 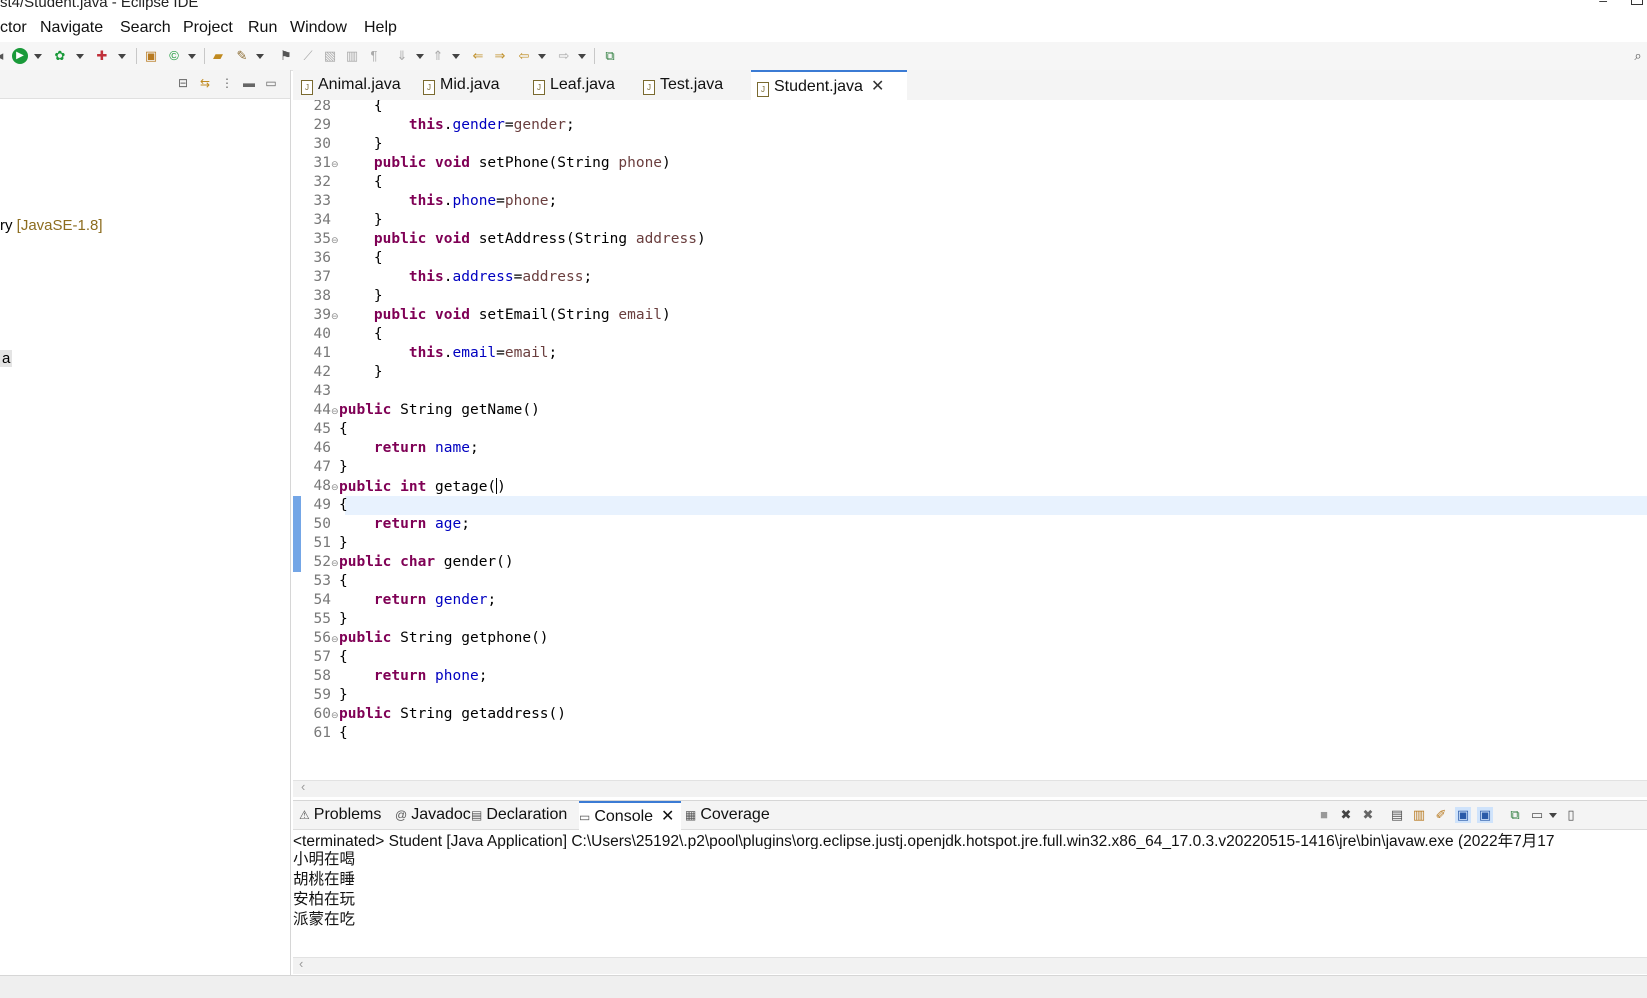 What do you see at coordinates (145, 28) in the screenshot?
I see `menu-search: Search` at bounding box center [145, 28].